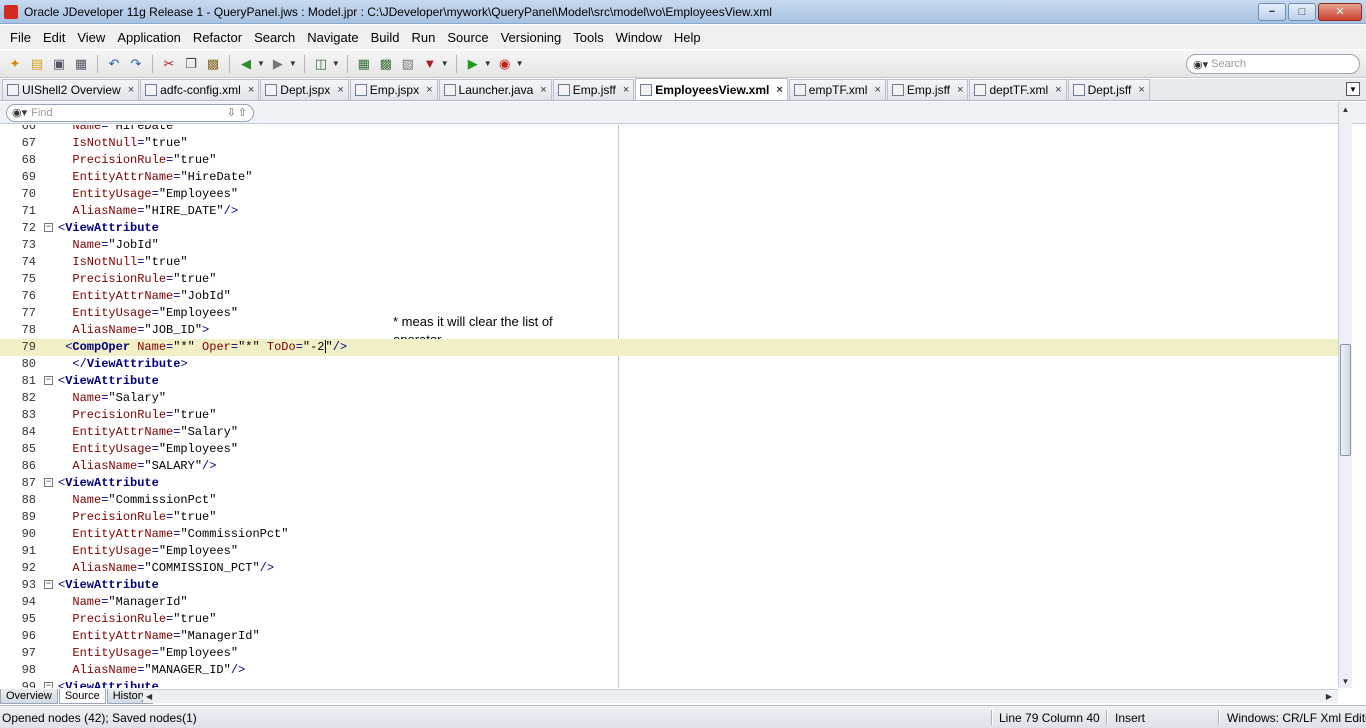  What do you see at coordinates (669, 602) in the screenshot?
I see `code-line: 94 Name="ManagerId"` at bounding box center [669, 602].